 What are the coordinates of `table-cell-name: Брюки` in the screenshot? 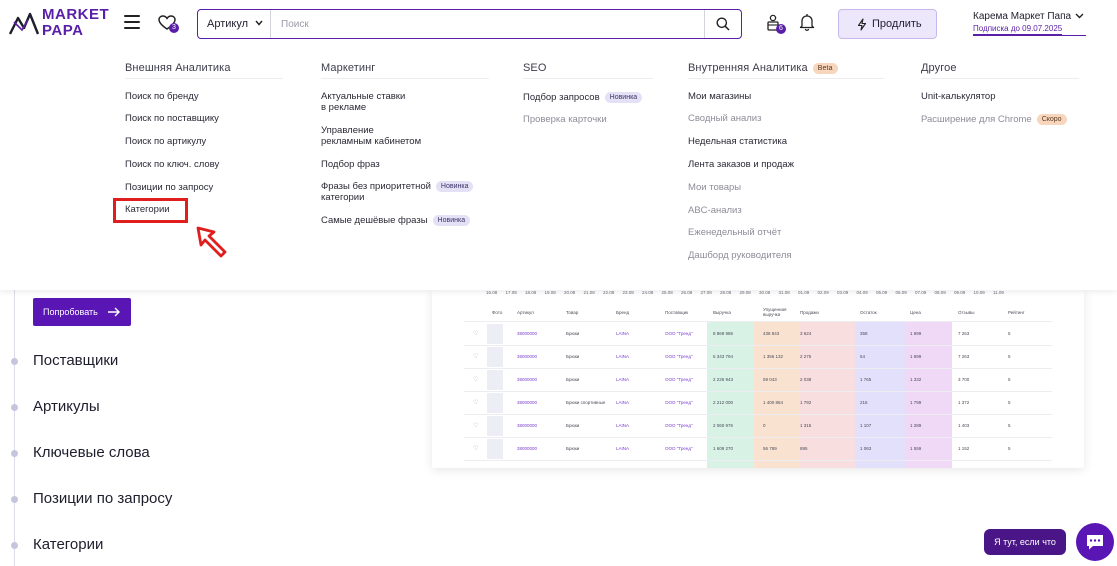 It's located at (573, 379).